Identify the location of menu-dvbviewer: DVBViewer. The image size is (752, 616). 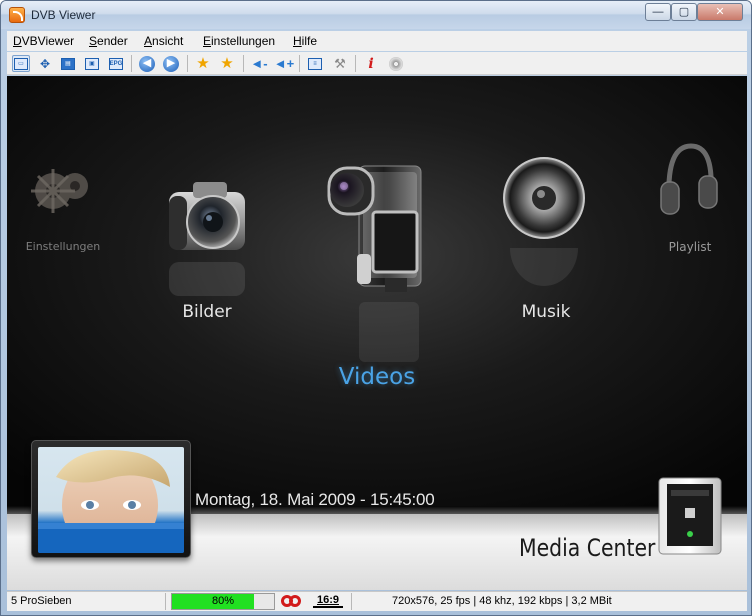
(43, 41).